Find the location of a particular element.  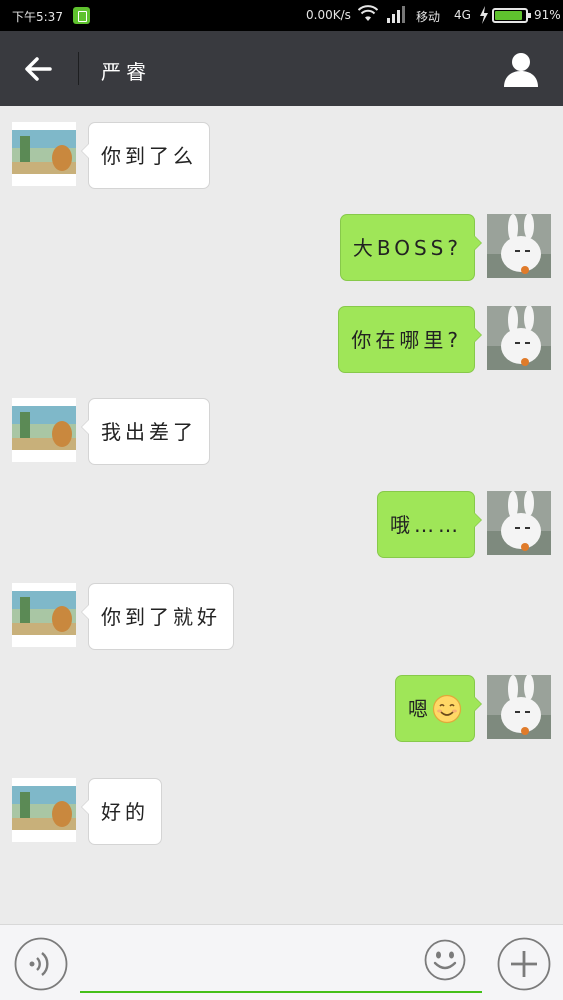

network-type: 4G is located at coordinates (462, 15).